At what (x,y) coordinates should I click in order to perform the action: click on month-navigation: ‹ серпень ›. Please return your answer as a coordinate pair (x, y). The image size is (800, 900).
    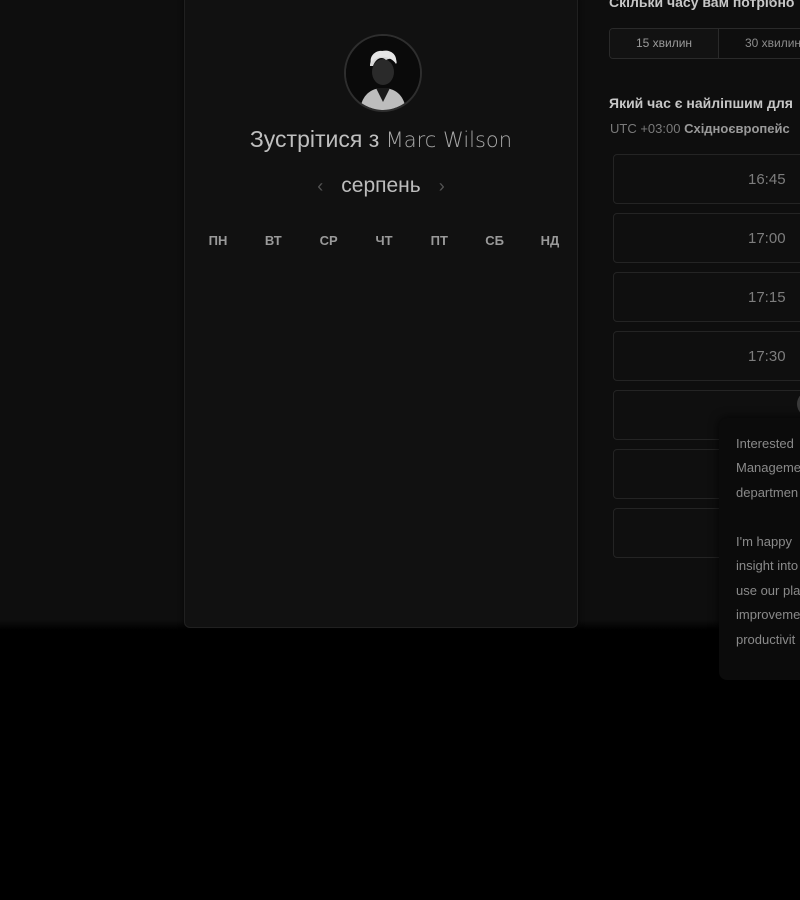
    Looking at the image, I should click on (381, 186).